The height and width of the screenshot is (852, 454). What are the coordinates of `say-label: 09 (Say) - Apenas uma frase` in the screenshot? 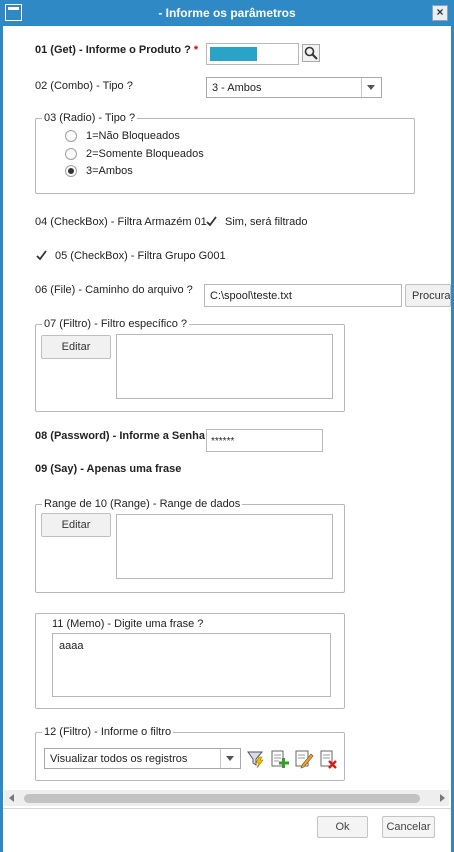 It's located at (108, 469).